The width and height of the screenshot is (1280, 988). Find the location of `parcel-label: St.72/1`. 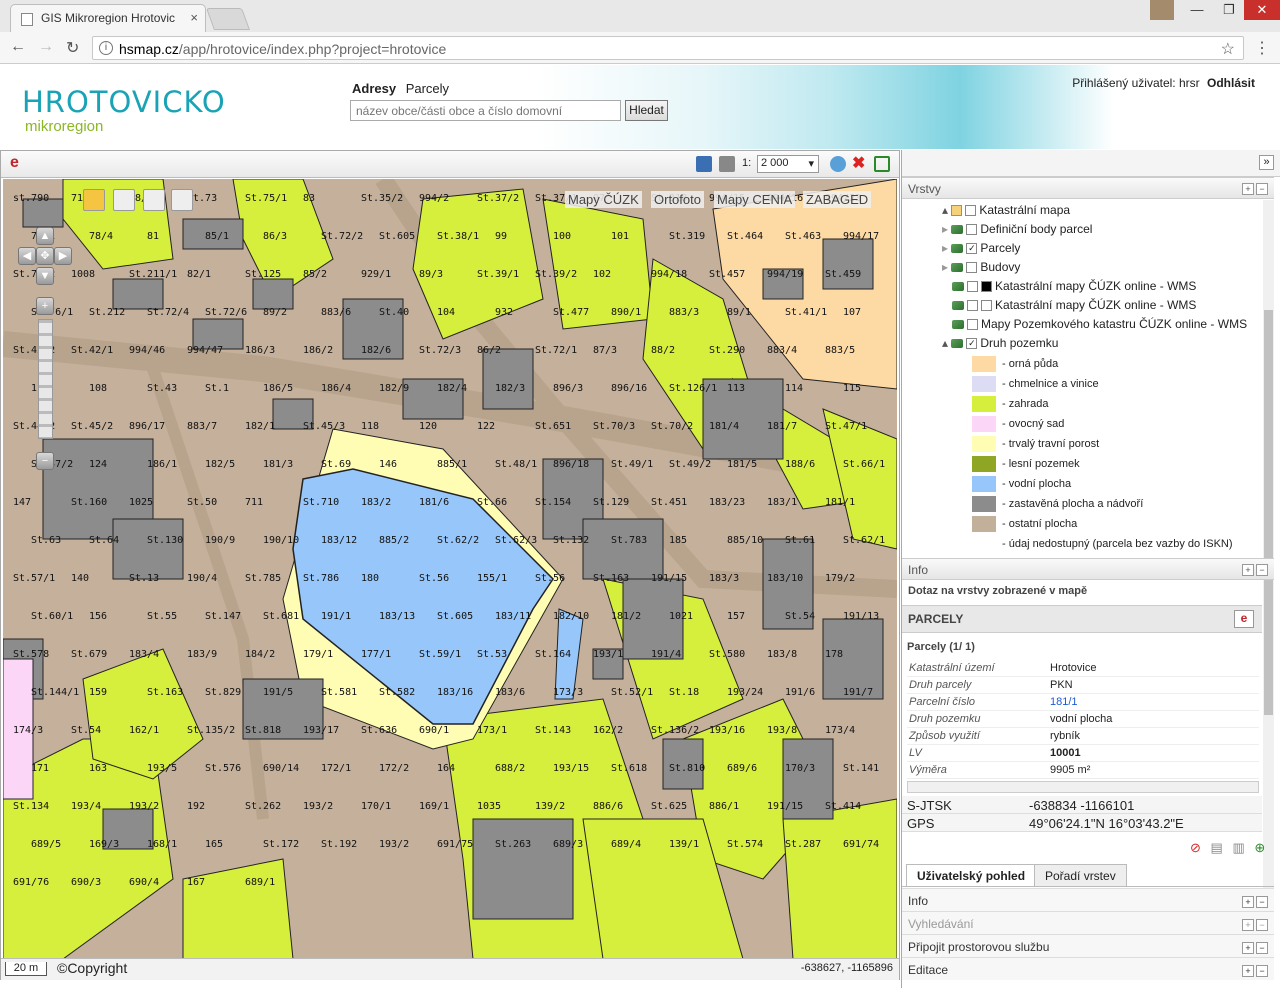

parcel-label: St.72/1 is located at coordinates (556, 350).